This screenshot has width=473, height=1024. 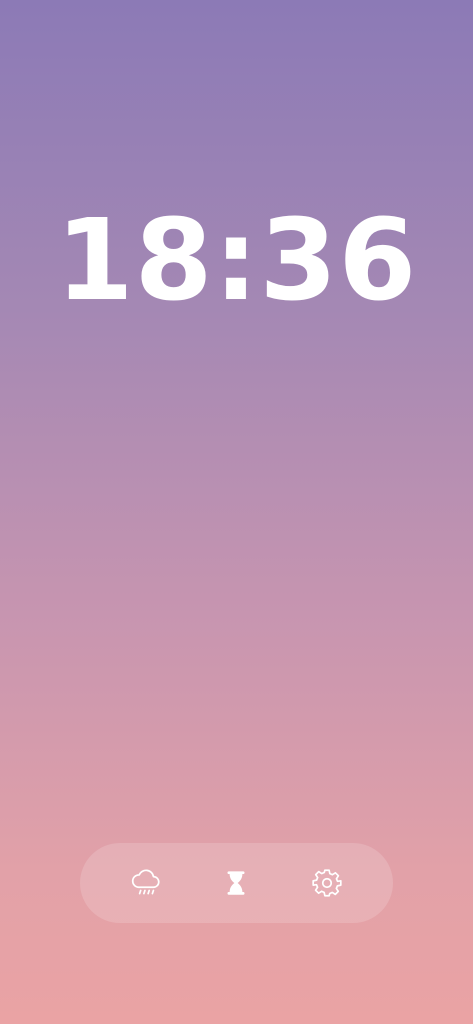 I want to click on settings-button, so click(x=327, y=883).